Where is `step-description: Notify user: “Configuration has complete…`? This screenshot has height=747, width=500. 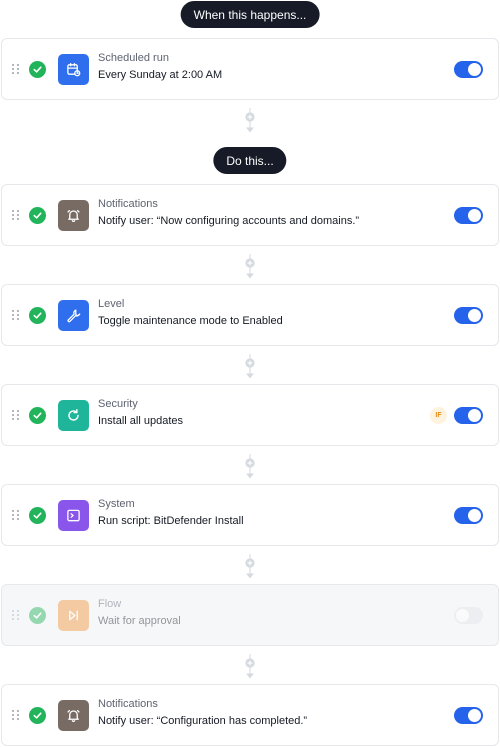 step-description: Notify user: “Configuration has complete… is located at coordinates (203, 721).